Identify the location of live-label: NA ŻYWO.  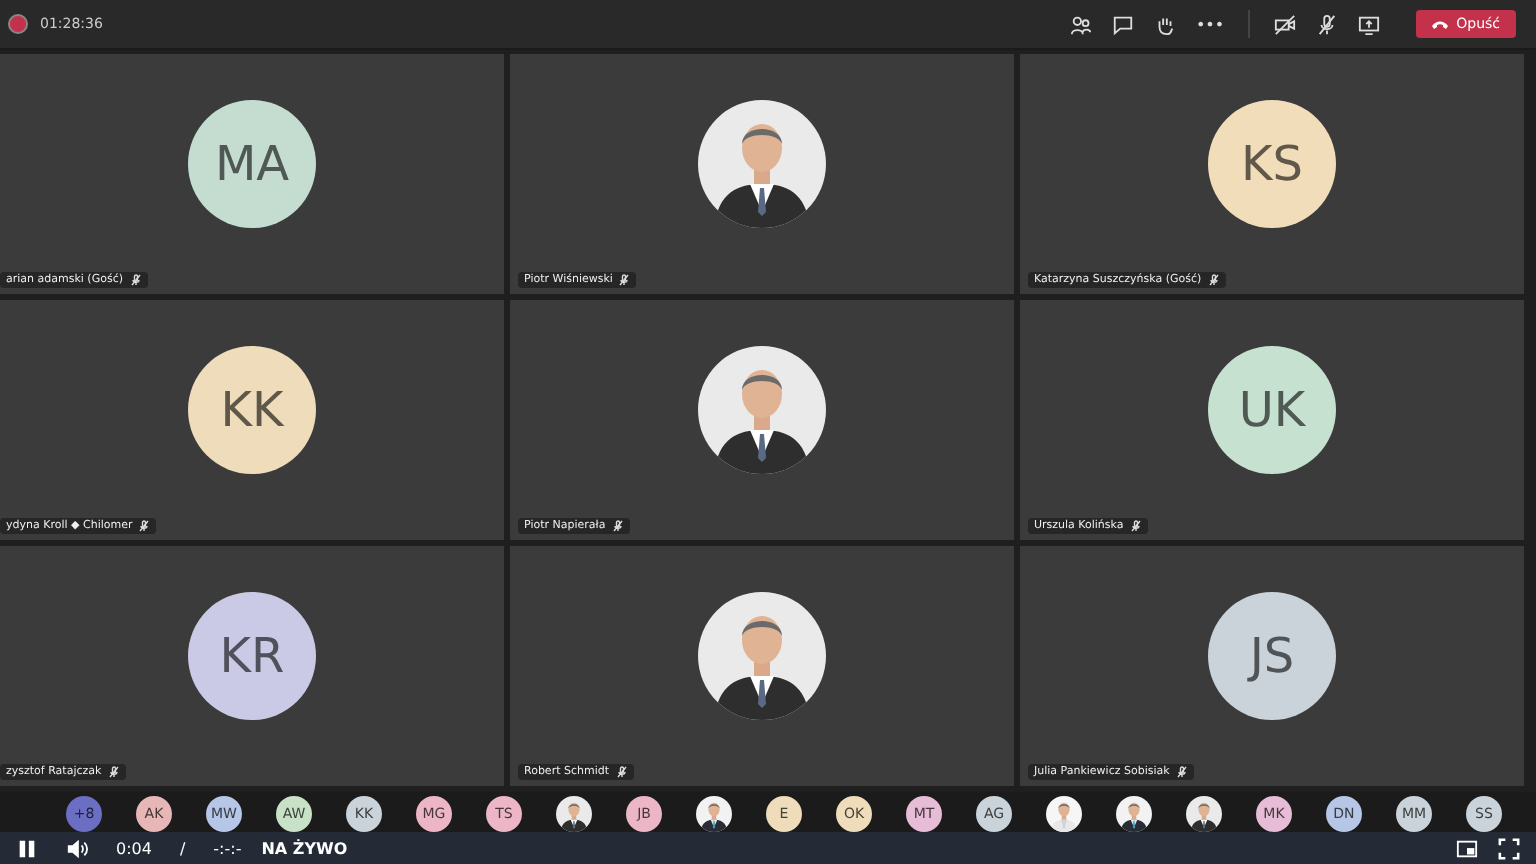
(304, 848).